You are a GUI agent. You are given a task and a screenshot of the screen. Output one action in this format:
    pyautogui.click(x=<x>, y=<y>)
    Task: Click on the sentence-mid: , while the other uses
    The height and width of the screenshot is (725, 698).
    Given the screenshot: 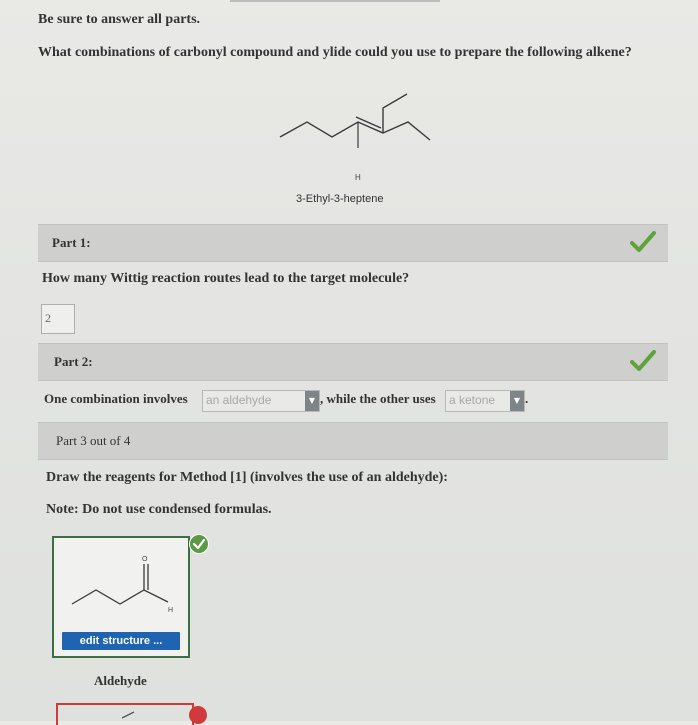 What is the action you would take?
    pyautogui.click(x=378, y=398)
    